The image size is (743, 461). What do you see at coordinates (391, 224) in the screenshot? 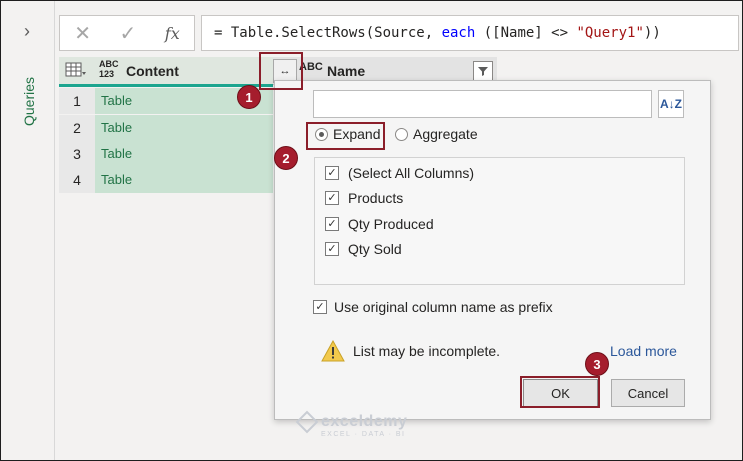
I see `column-label: Qty Produced` at bounding box center [391, 224].